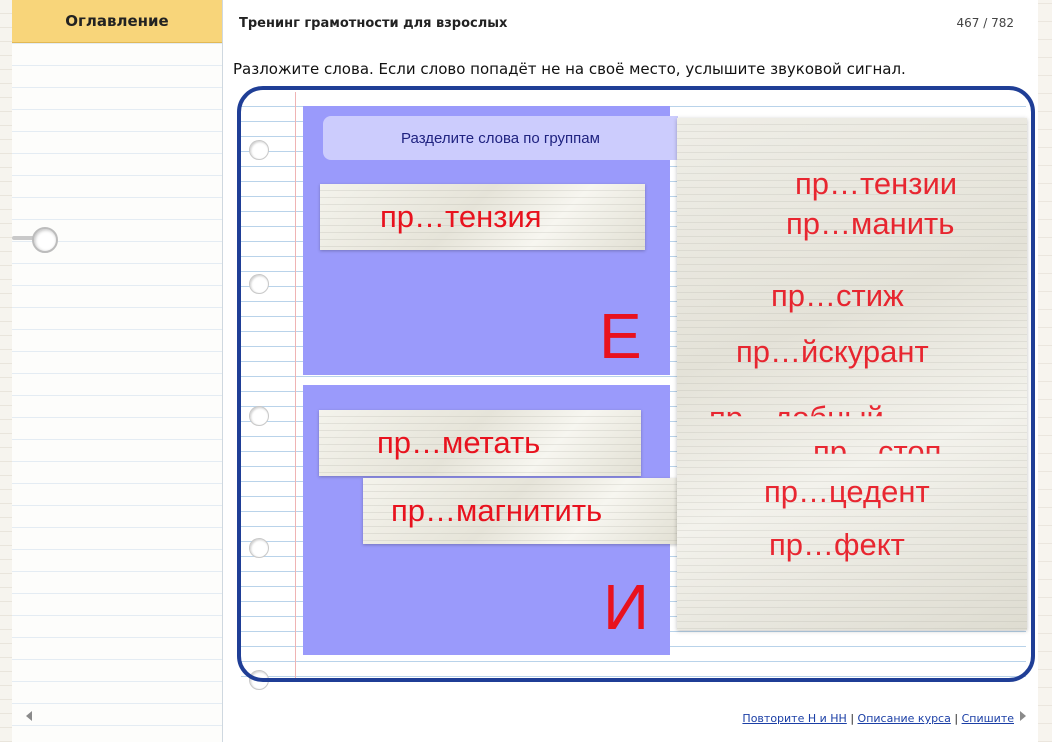 The width and height of the screenshot is (1052, 742). What do you see at coordinates (904, 718) in the screenshot?
I see `footer-link-course-description: Описание курса` at bounding box center [904, 718].